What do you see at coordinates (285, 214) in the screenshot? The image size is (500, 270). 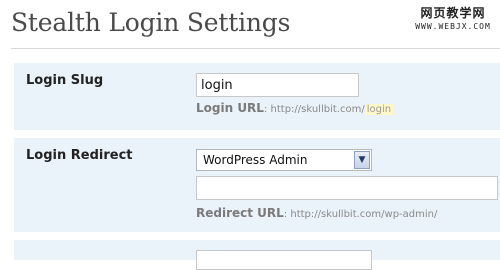 I see `redirect-url-hint-sep: :` at bounding box center [285, 214].